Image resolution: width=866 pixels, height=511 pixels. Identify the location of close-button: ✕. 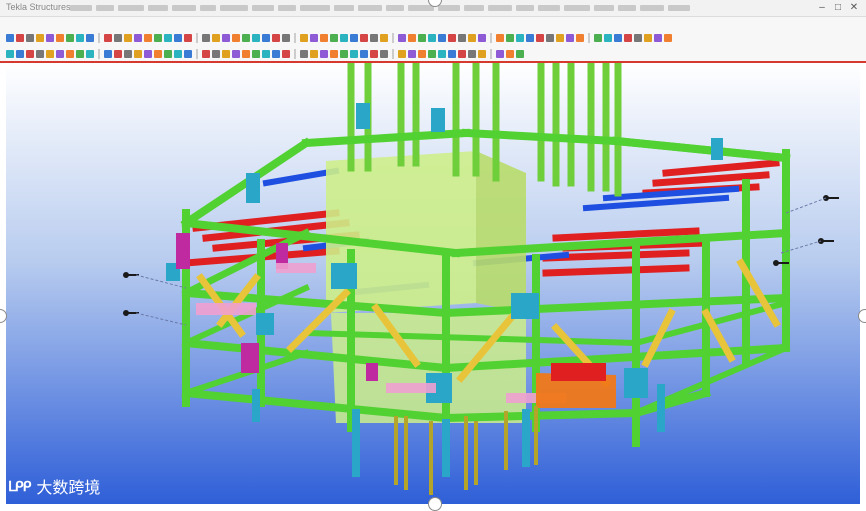
(854, 8).